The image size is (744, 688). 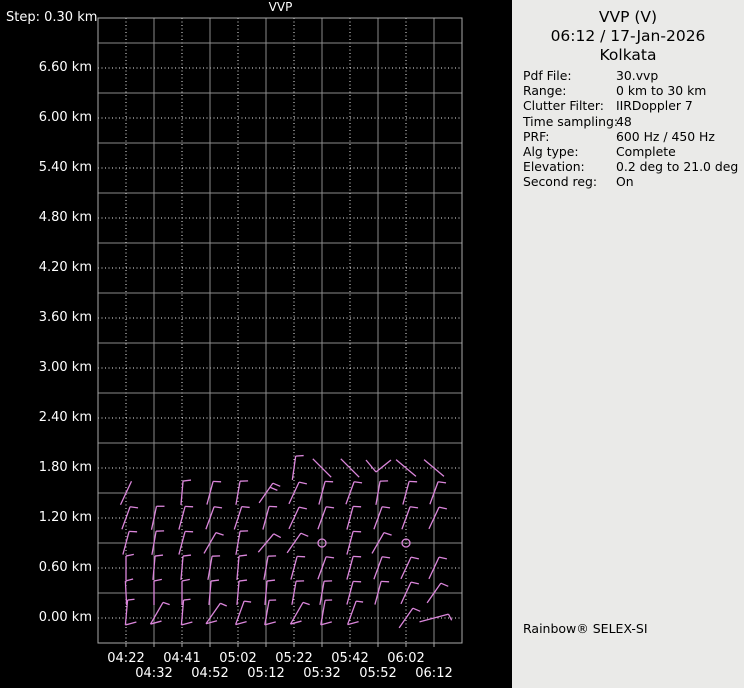 What do you see at coordinates (625, 182) in the screenshot?
I see `detail-value: On` at bounding box center [625, 182].